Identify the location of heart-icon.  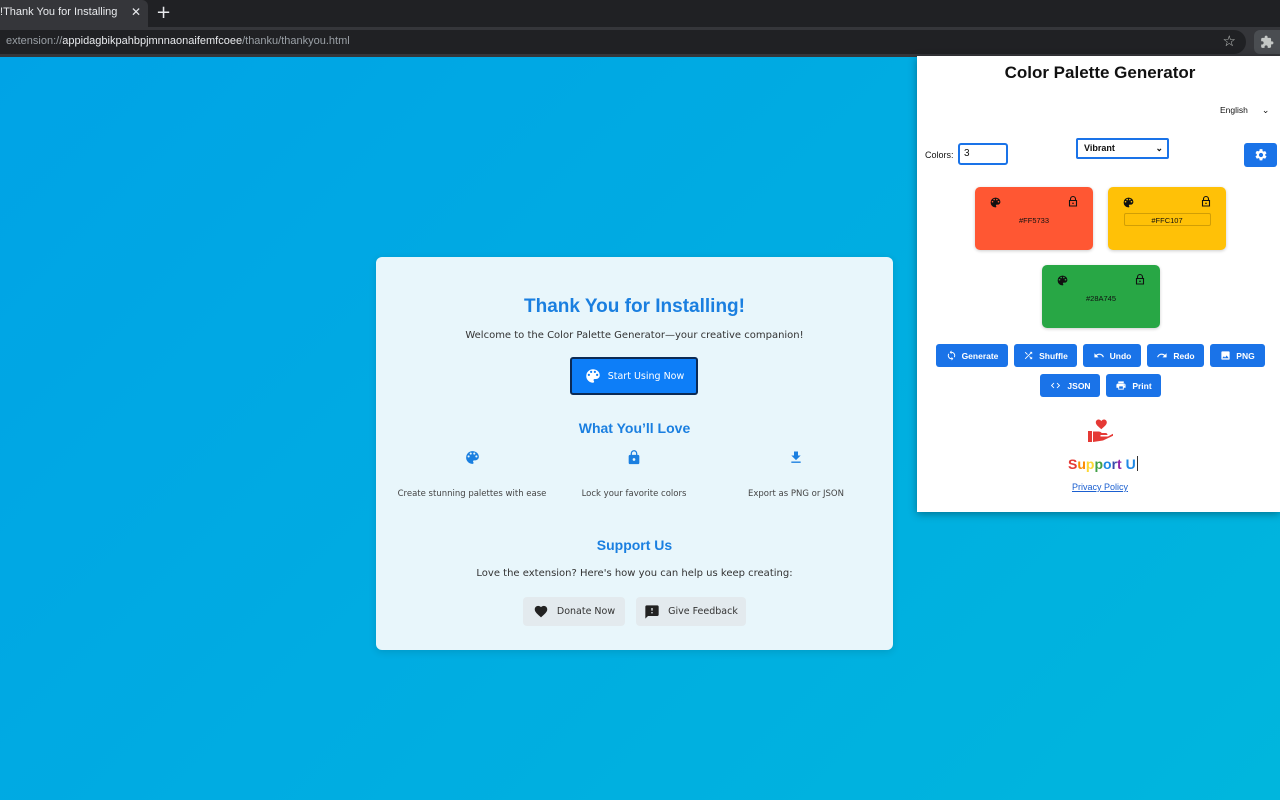
(541, 611).